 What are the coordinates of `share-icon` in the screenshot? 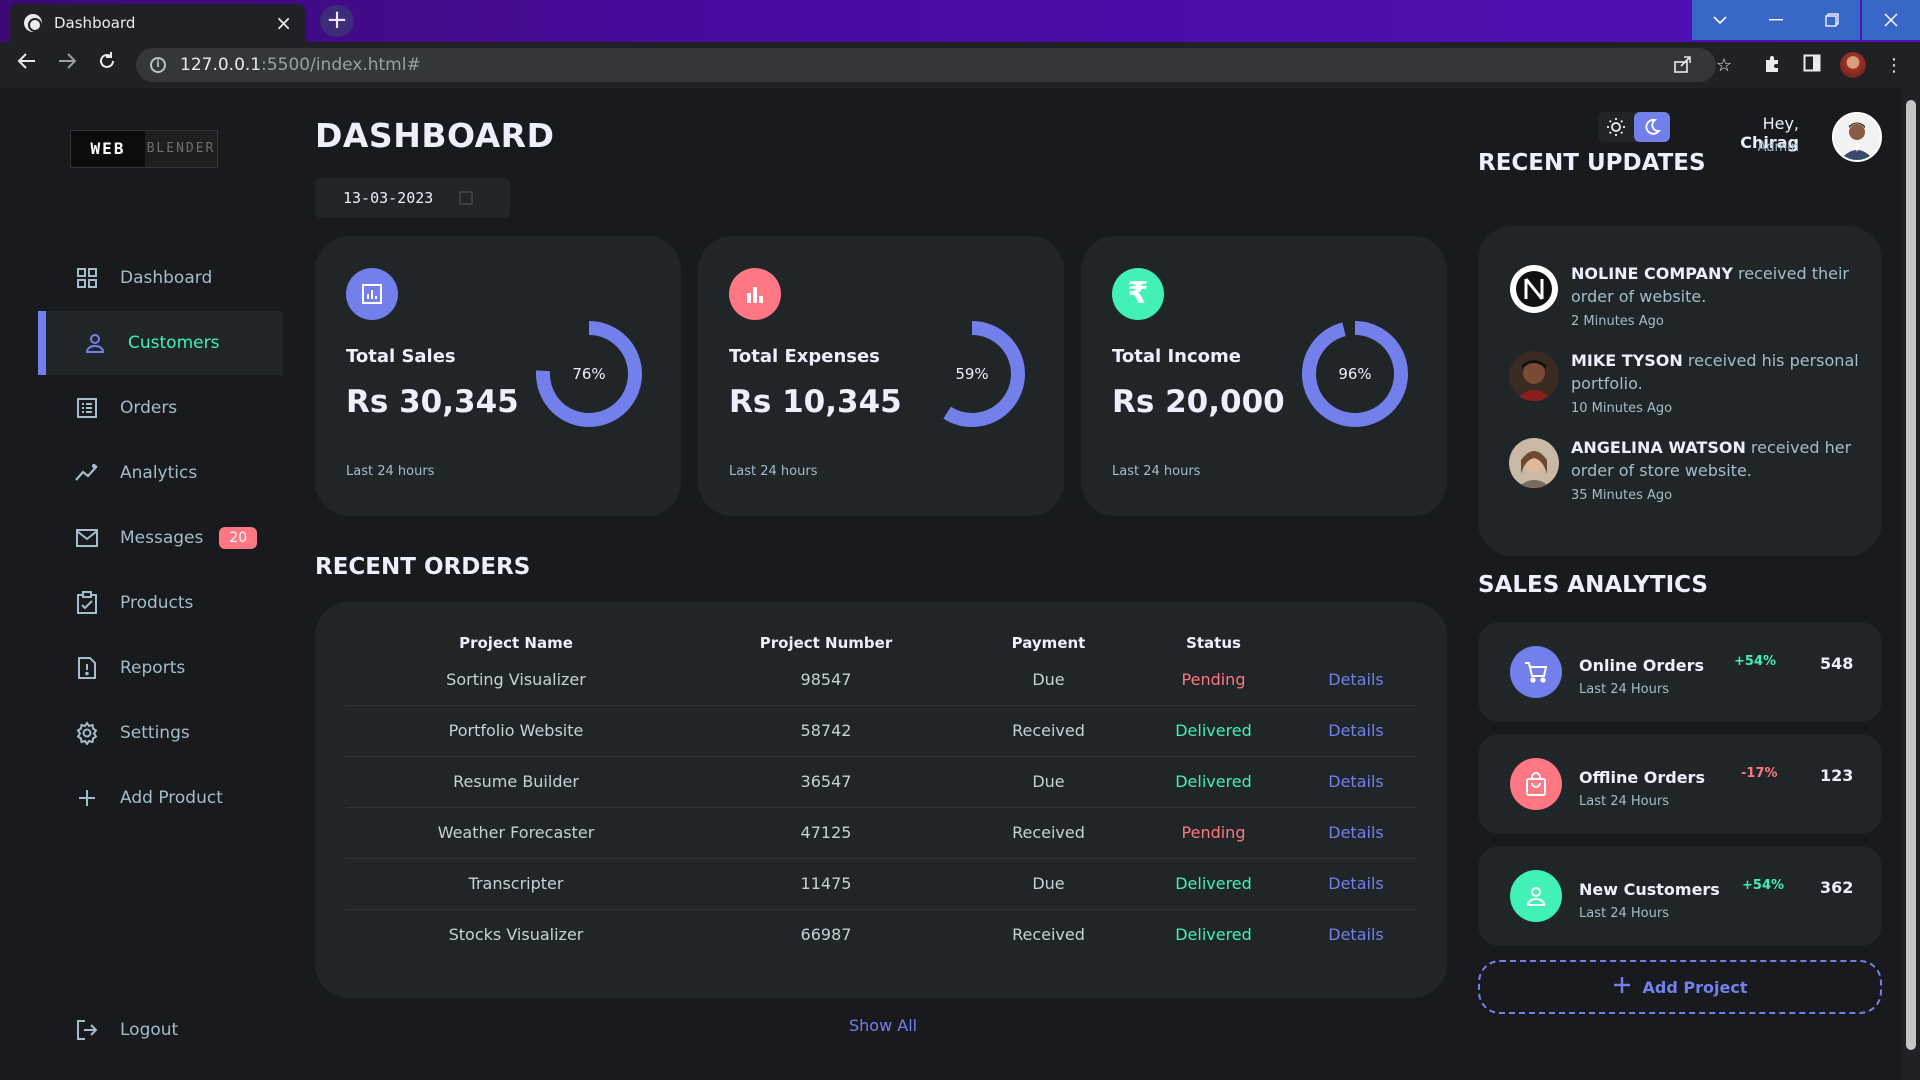 It's located at (1682, 66).